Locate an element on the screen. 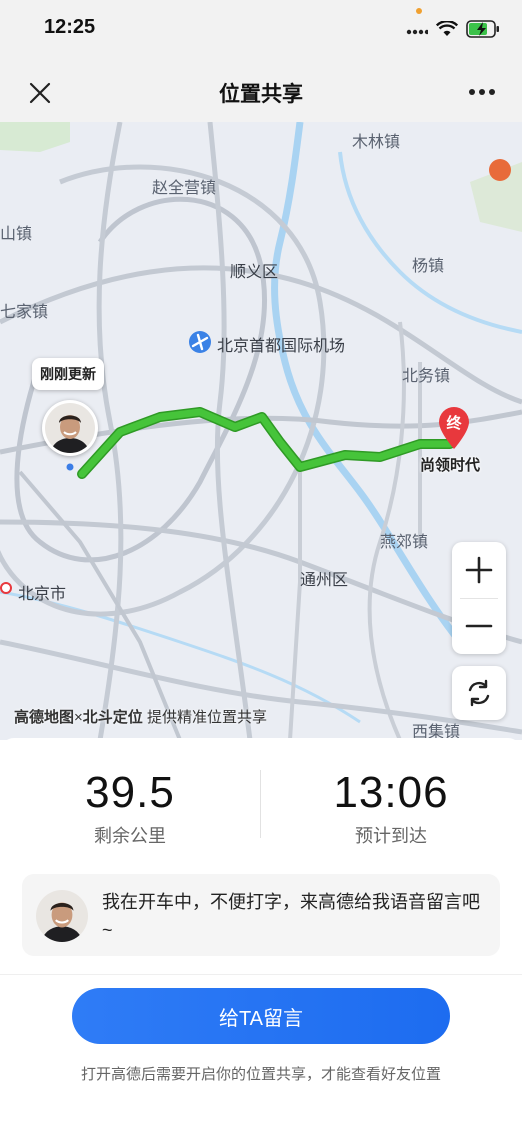 Image resolution: width=522 pixels, height=1133 pixels. zoom-divider is located at coordinates (479, 598).